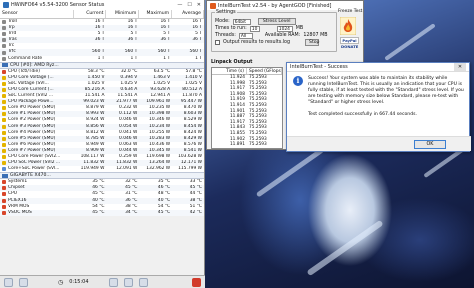 The height and width of the screenshot is (288, 474). What do you see at coordinates (312, 42) in the screenshot?
I see `stop-button: Stop` at bounding box center [312, 42].